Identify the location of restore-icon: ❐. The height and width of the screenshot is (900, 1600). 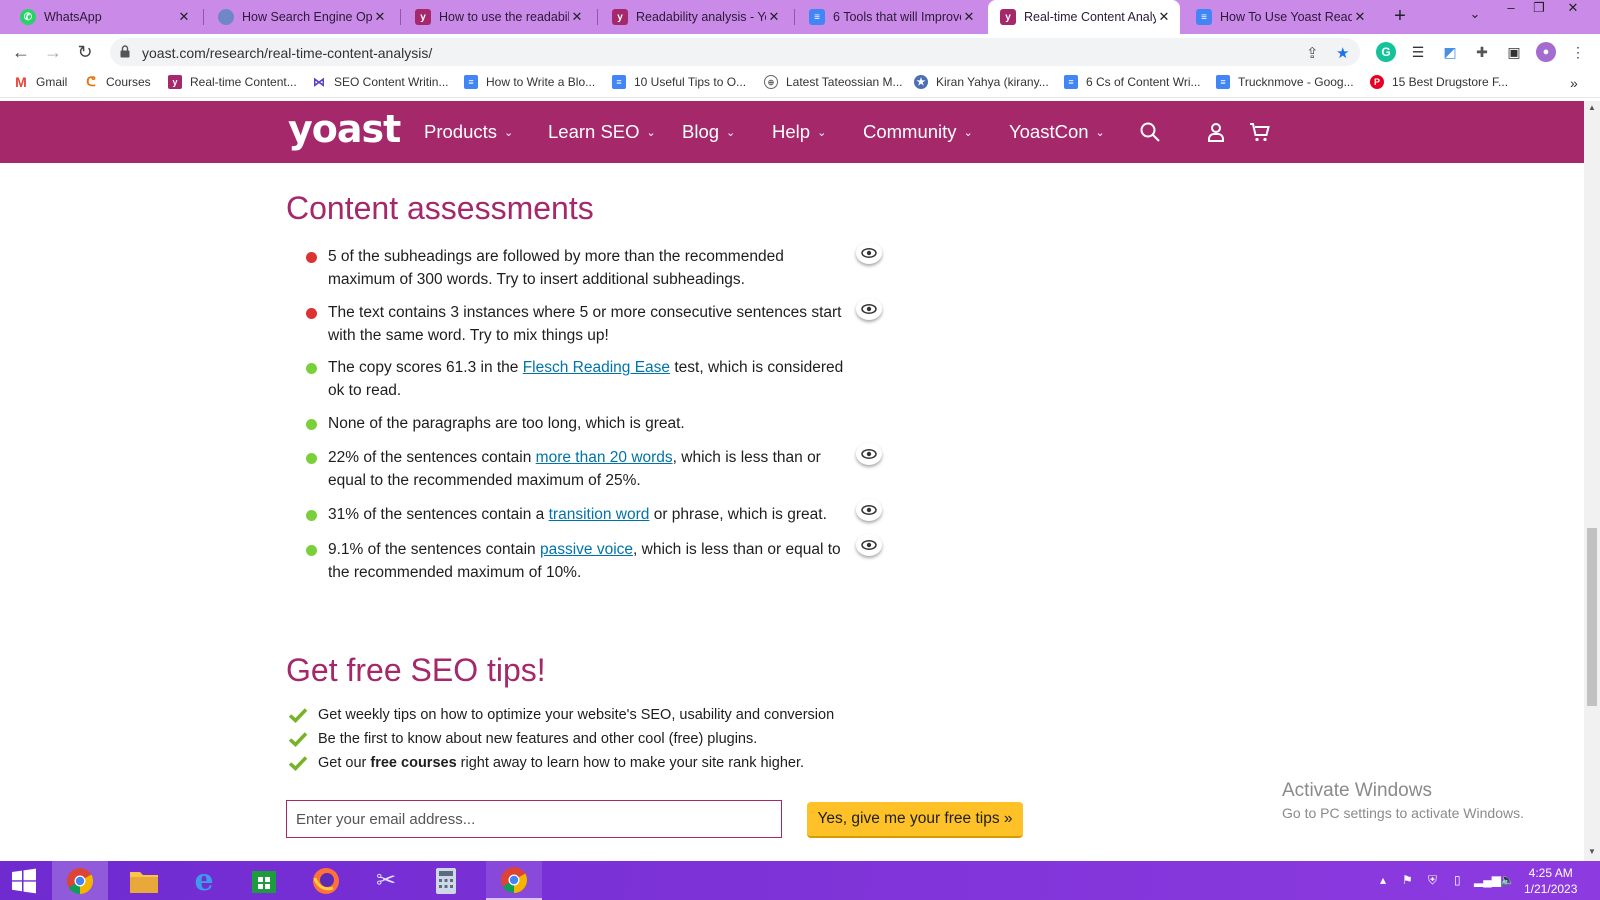
(1539, 8).